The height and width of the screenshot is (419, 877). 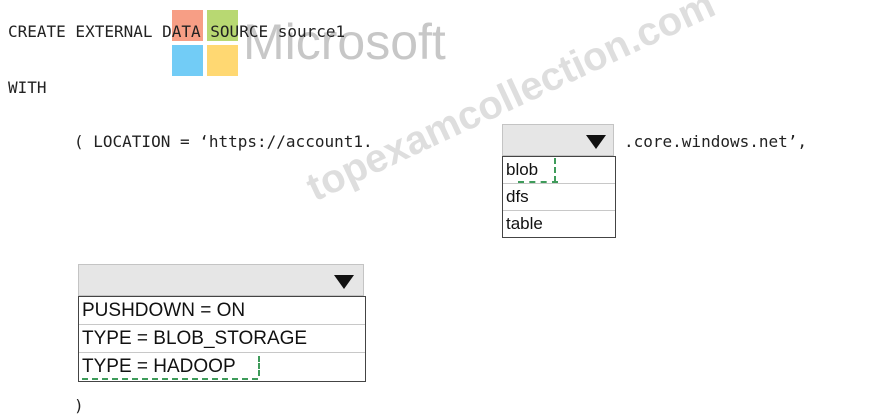 What do you see at coordinates (222, 367) in the screenshot?
I see `option-type-hadoop: TYPE = HADOOP` at bounding box center [222, 367].